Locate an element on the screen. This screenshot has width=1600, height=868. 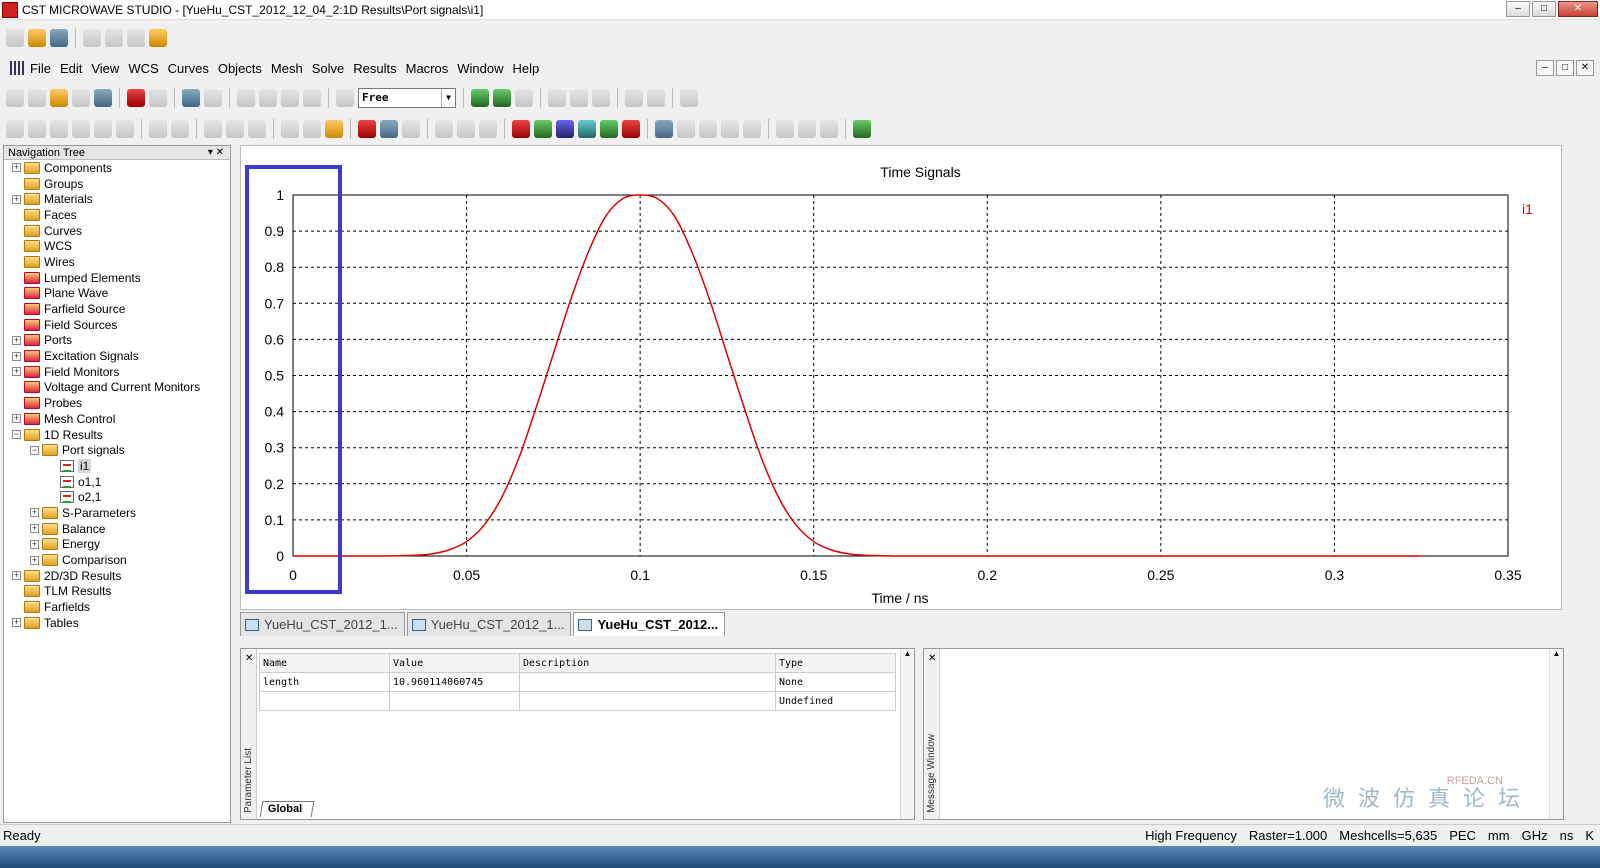
shape-icon is located at coordinates (246, 98).